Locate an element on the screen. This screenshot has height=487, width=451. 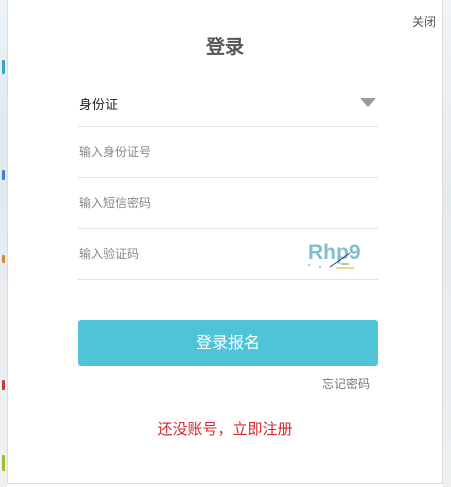
captcha-image: Rhp9 is located at coordinates (334, 254).